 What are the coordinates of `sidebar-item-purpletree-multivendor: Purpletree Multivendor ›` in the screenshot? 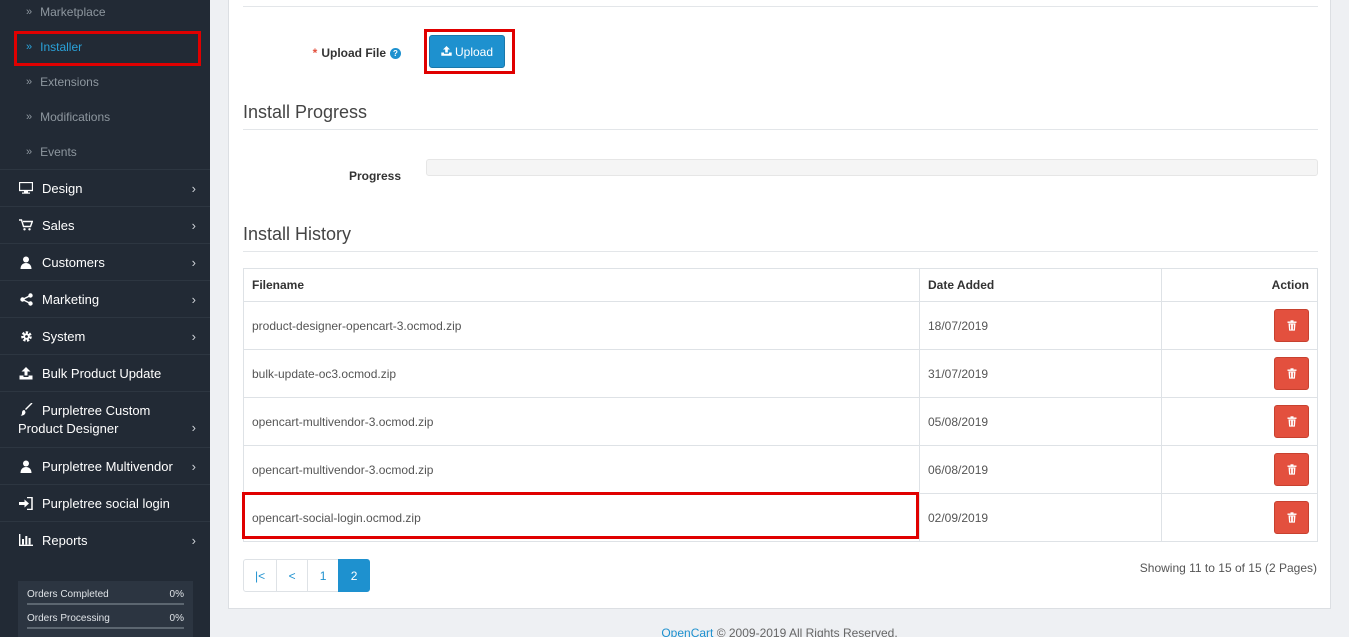 It's located at (105, 465).